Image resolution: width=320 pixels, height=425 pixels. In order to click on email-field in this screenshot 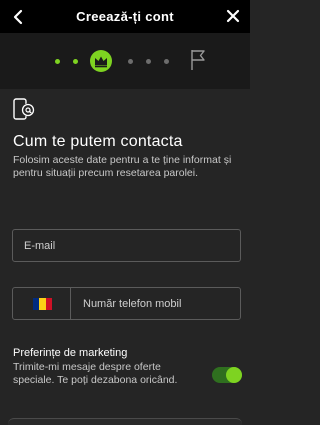, I will do `click(126, 245)`.